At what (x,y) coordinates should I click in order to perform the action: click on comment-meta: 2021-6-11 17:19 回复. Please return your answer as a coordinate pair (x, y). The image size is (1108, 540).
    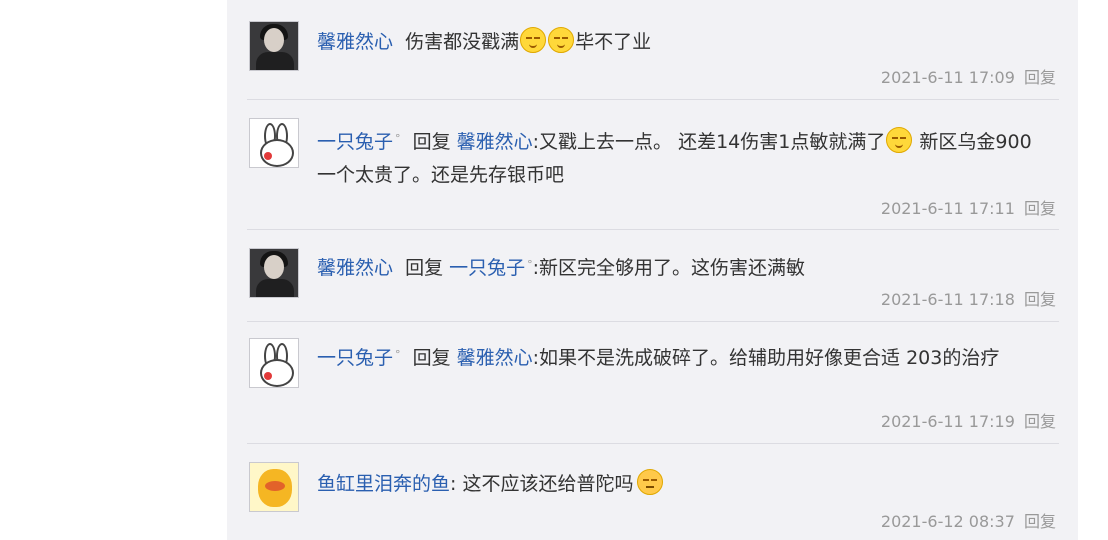
    Looking at the image, I should click on (968, 420).